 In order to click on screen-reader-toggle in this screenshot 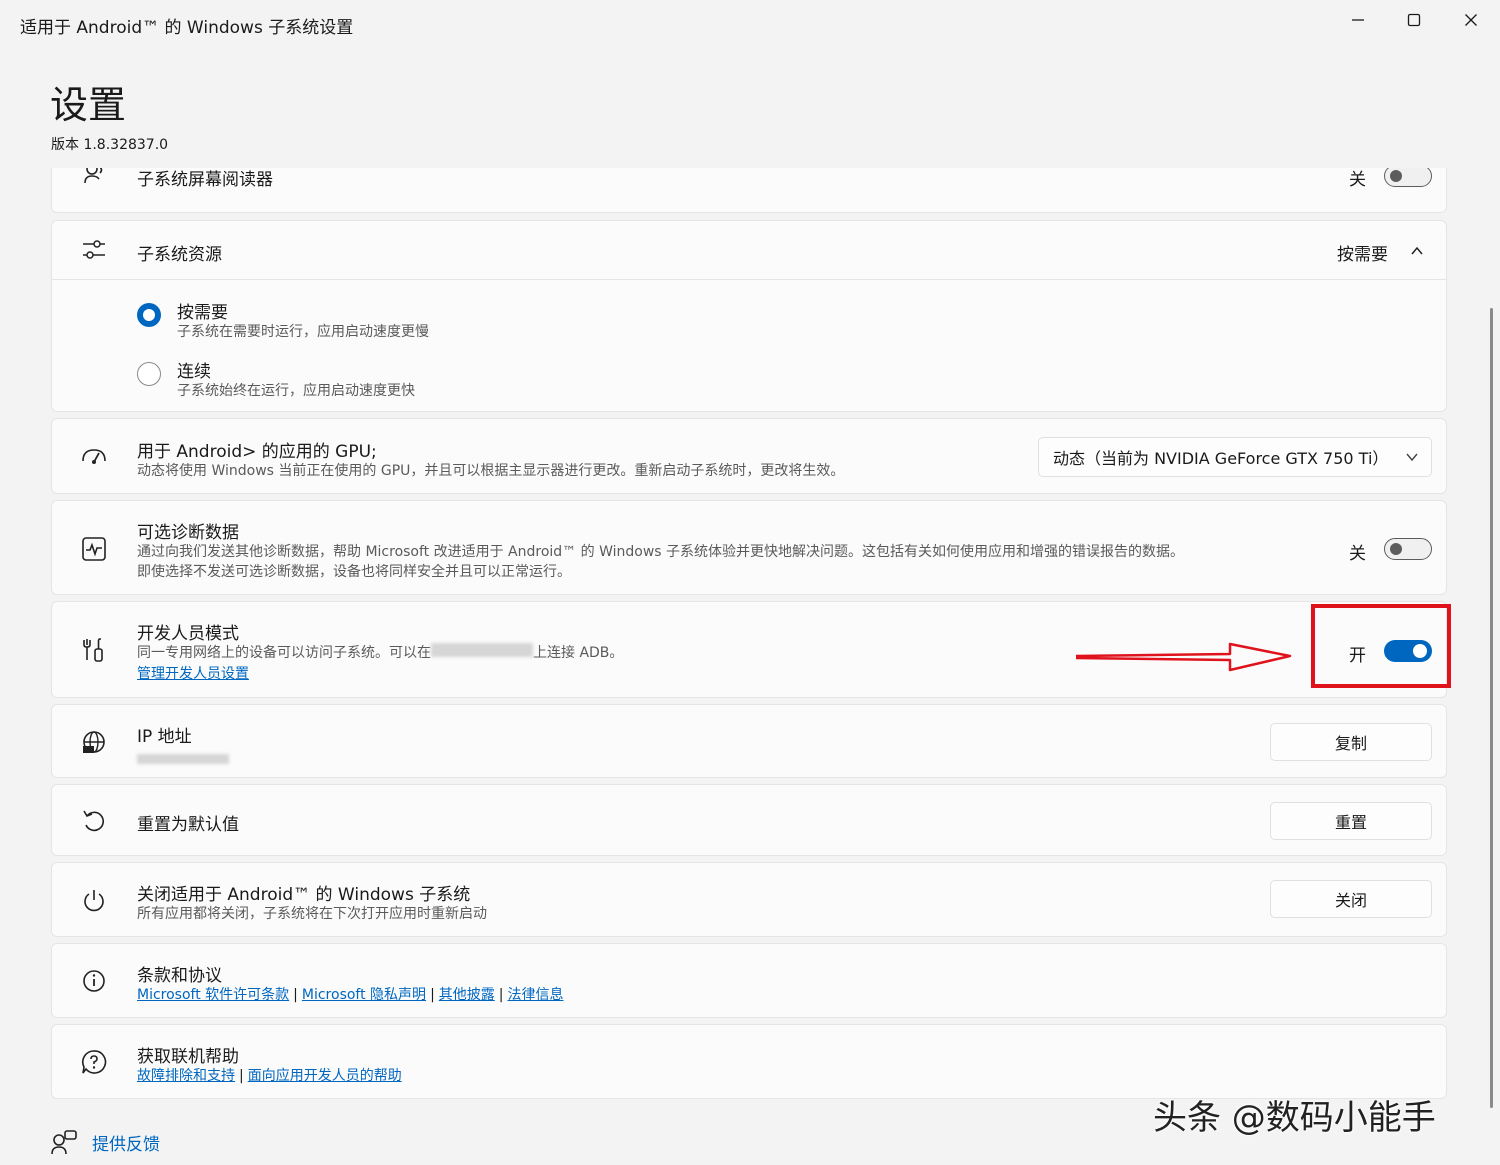, I will do `click(1408, 177)`.